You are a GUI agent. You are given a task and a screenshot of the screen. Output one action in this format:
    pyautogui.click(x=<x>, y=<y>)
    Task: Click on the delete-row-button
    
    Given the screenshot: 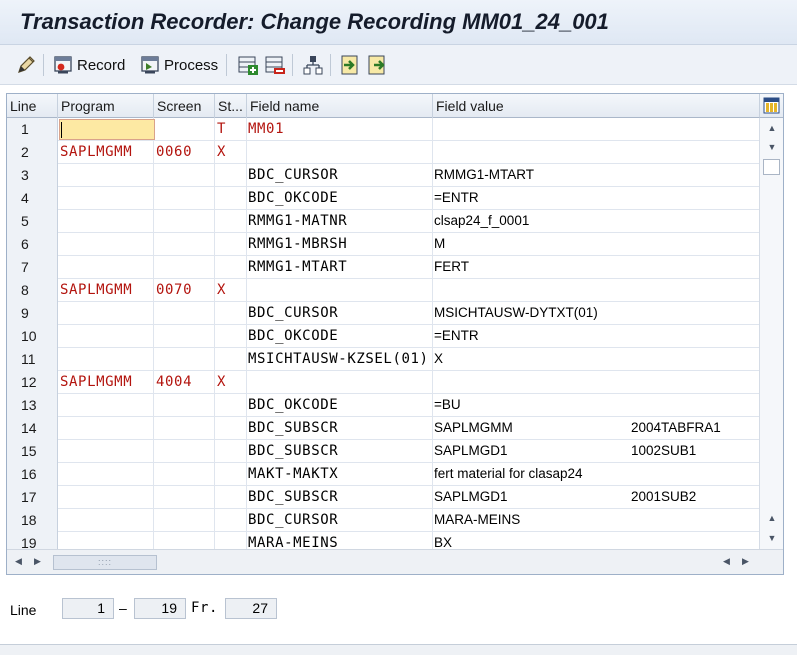 What is the action you would take?
    pyautogui.click(x=275, y=65)
    